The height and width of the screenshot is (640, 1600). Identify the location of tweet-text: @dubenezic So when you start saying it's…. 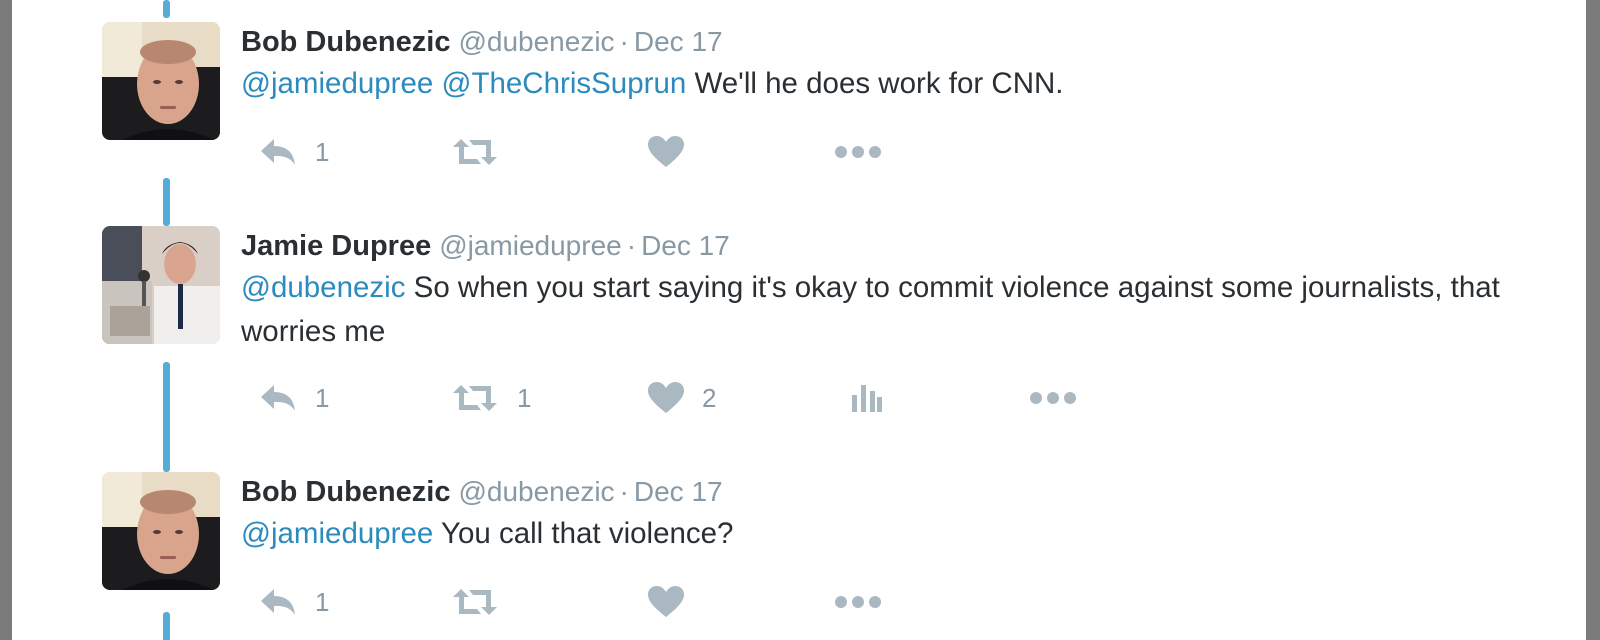
(871, 310).